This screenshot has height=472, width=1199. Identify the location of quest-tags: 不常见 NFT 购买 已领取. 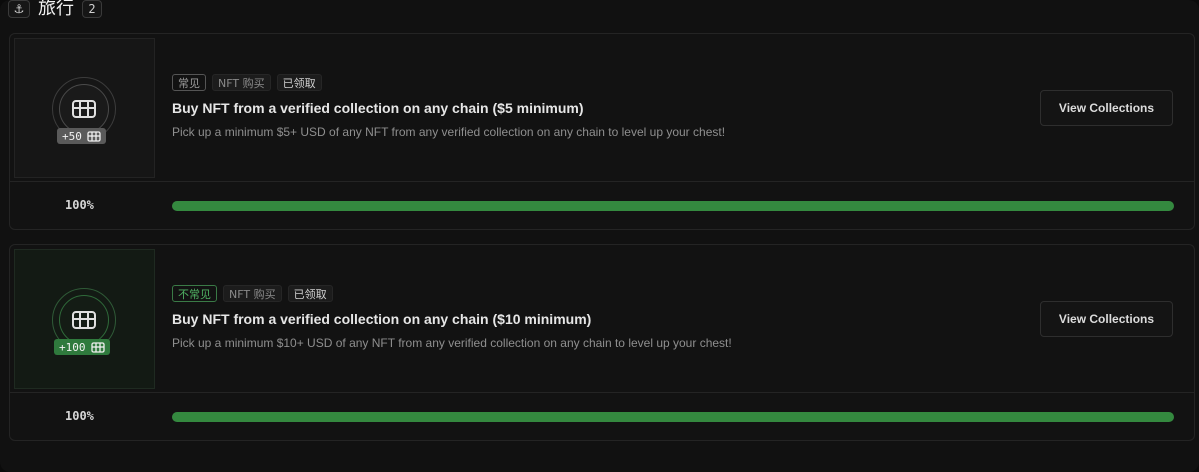
(252, 293).